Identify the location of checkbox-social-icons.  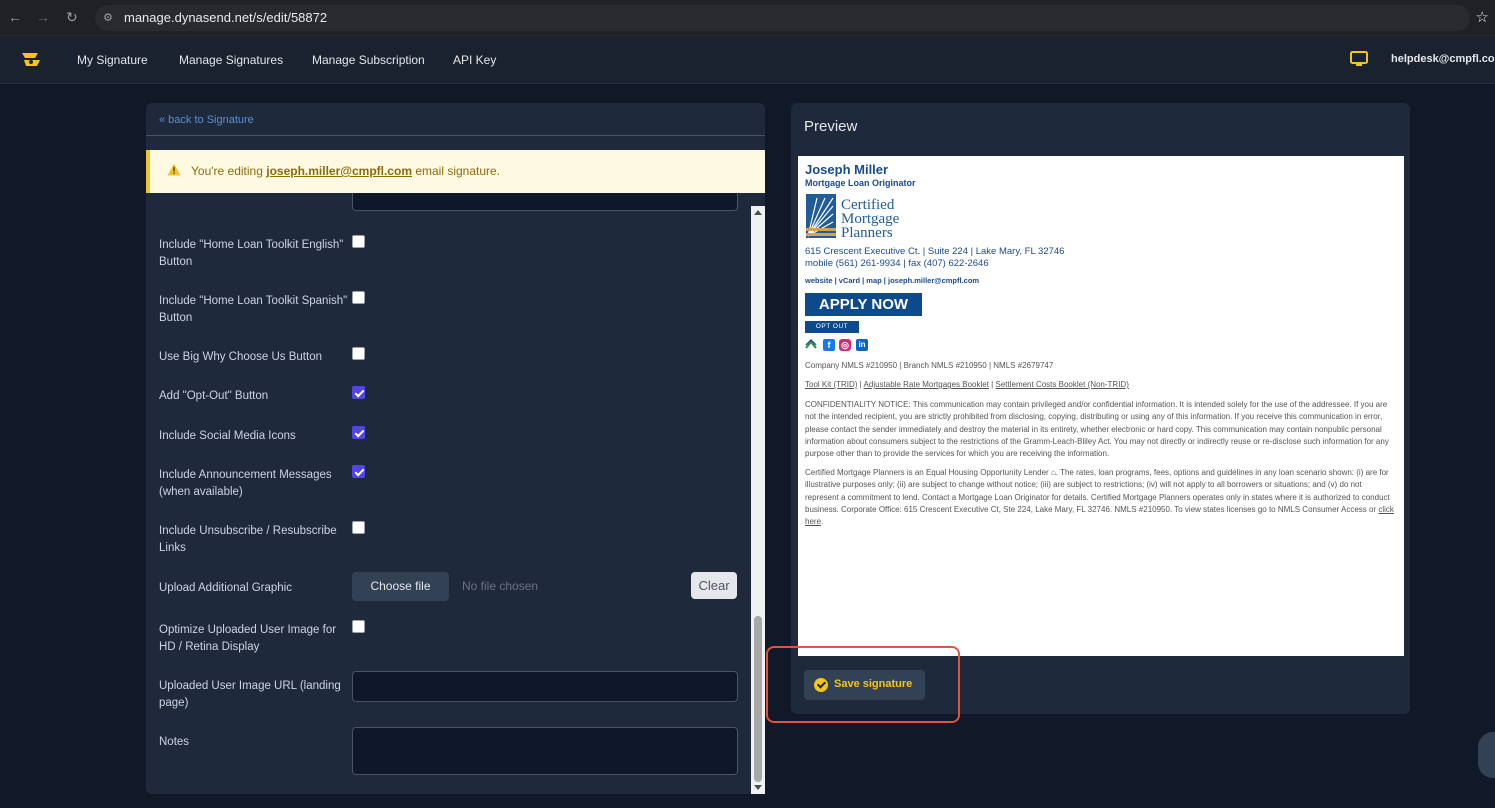
(358, 432).